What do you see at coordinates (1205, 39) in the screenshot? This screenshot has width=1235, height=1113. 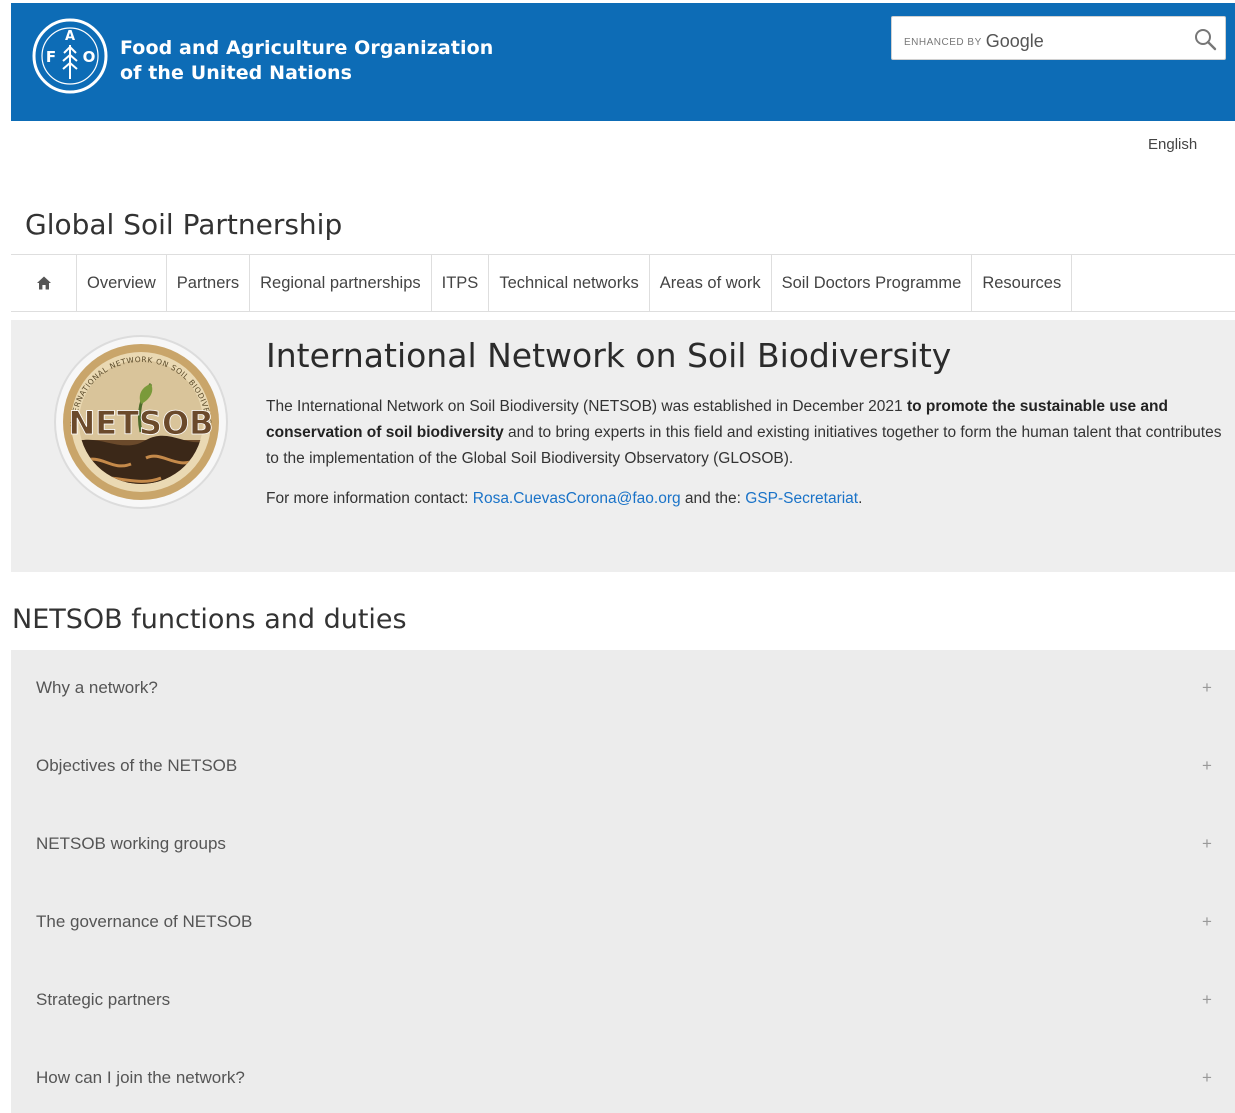 I see `search-icon` at bounding box center [1205, 39].